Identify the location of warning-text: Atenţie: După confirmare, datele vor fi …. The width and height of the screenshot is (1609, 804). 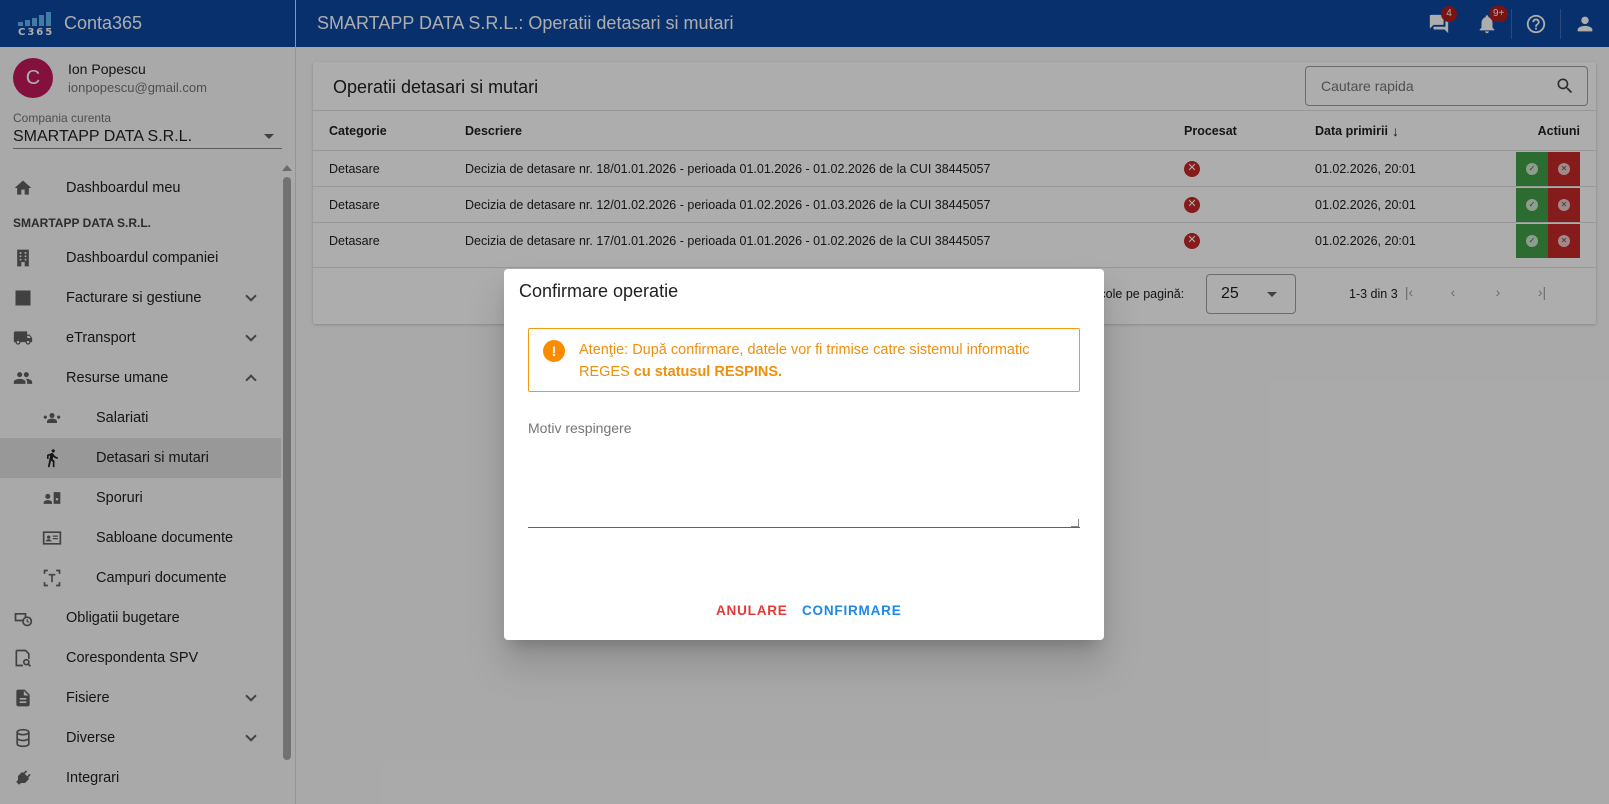
(804, 361).